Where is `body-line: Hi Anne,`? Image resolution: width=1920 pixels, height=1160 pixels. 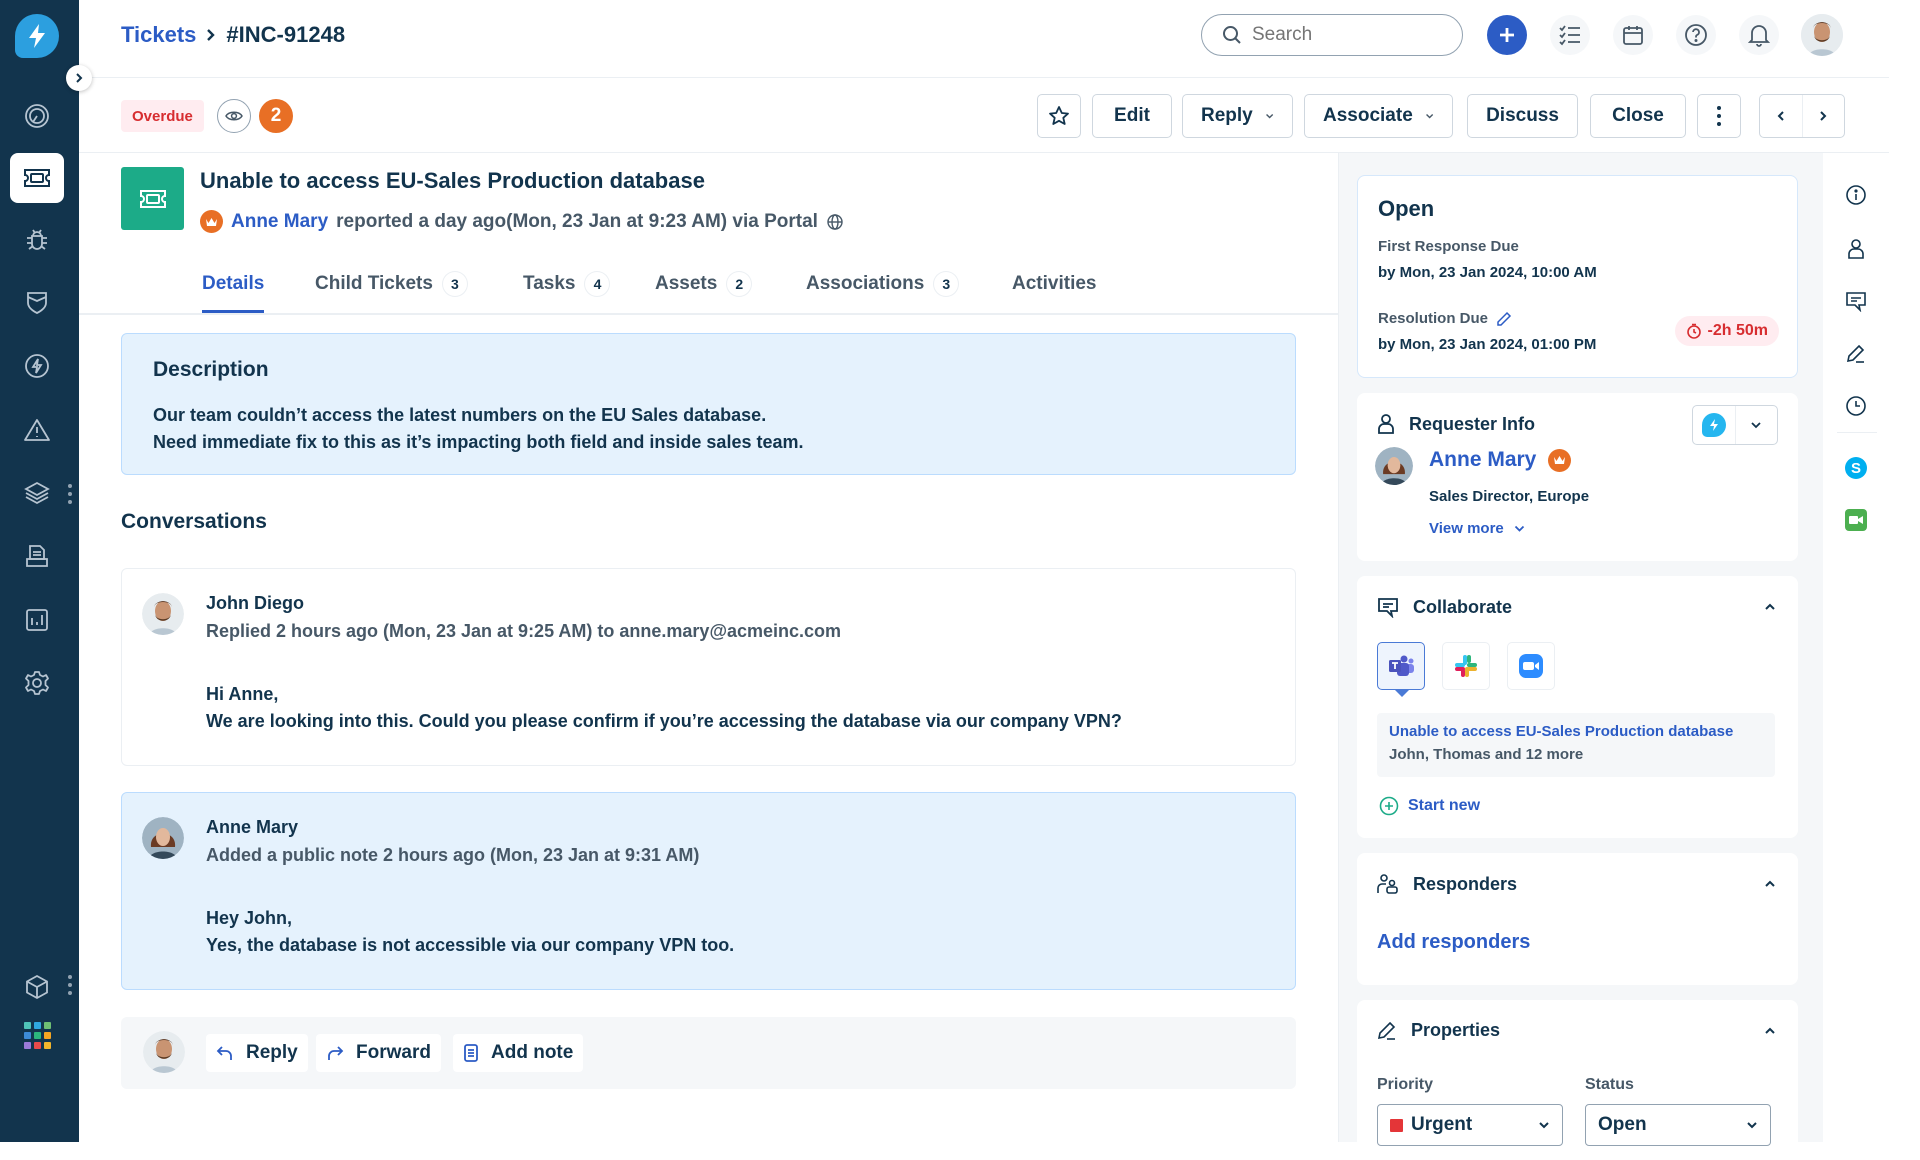
body-line: Hi Anne, is located at coordinates (242, 694).